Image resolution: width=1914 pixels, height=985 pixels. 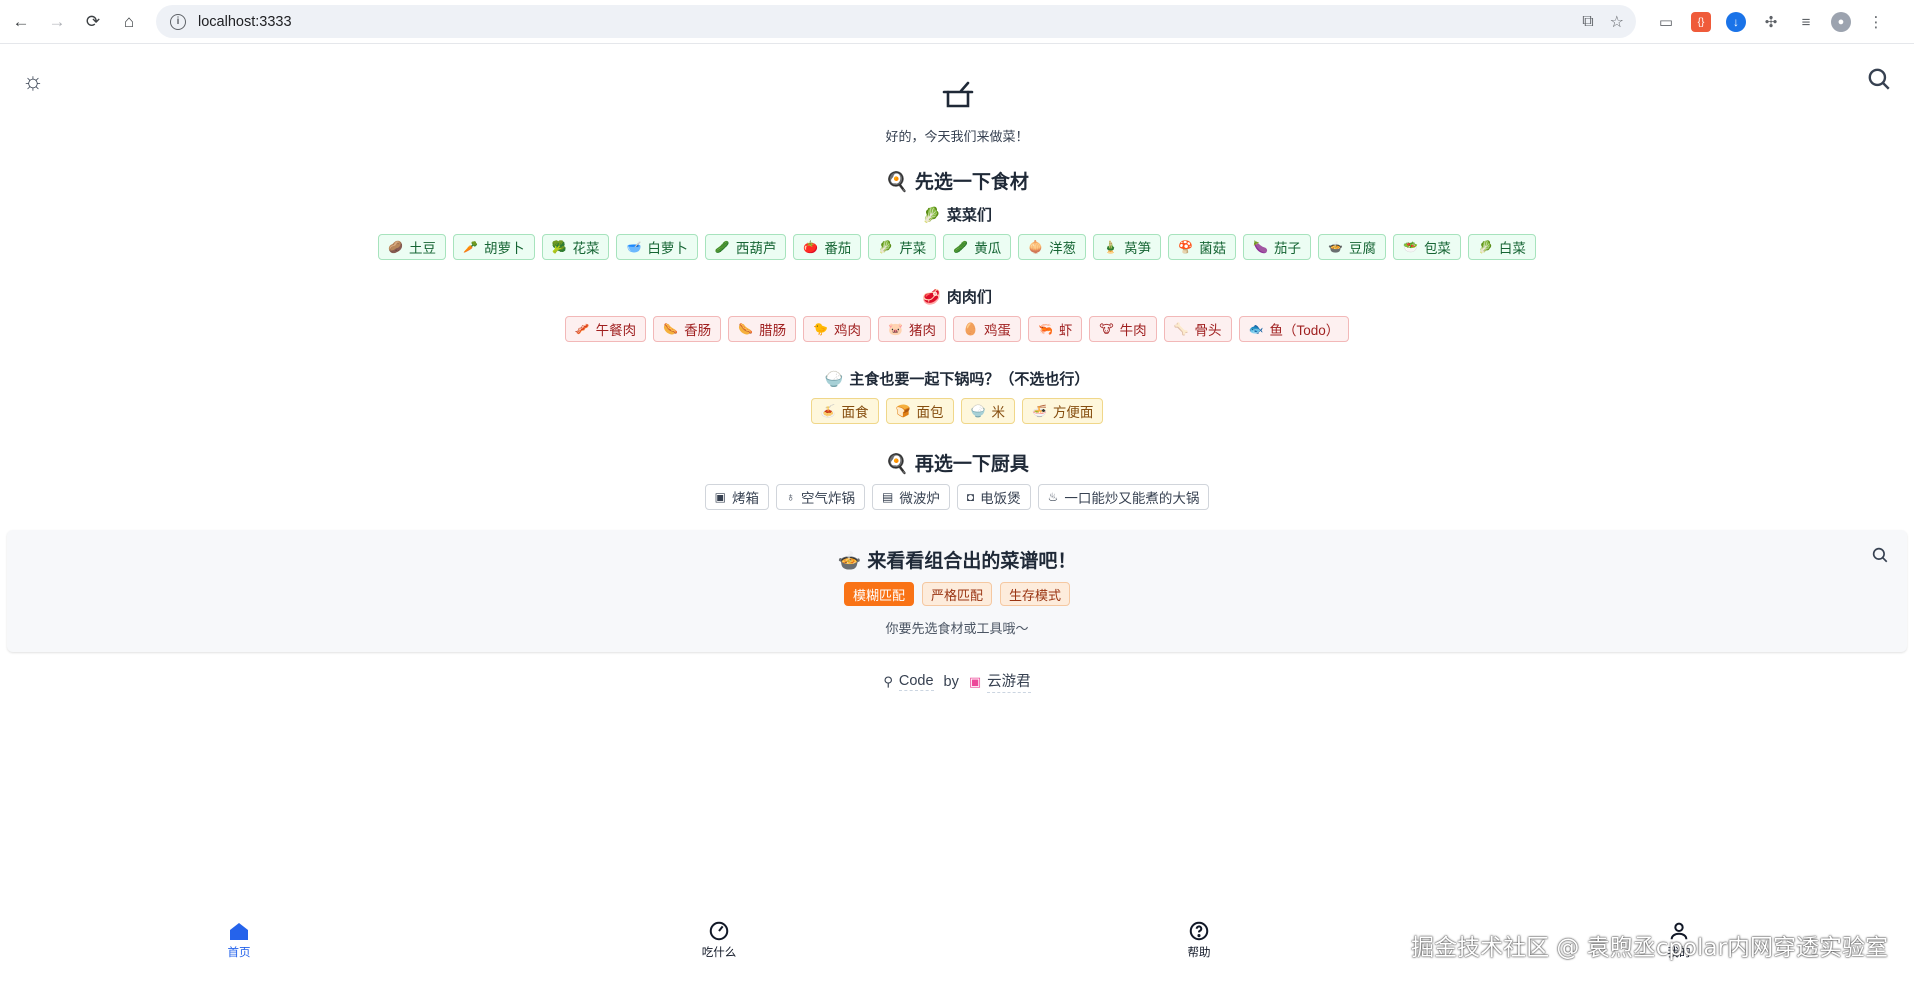 What do you see at coordinates (956, 594) in the screenshot?
I see `mode-tab-1: 严格匹配` at bounding box center [956, 594].